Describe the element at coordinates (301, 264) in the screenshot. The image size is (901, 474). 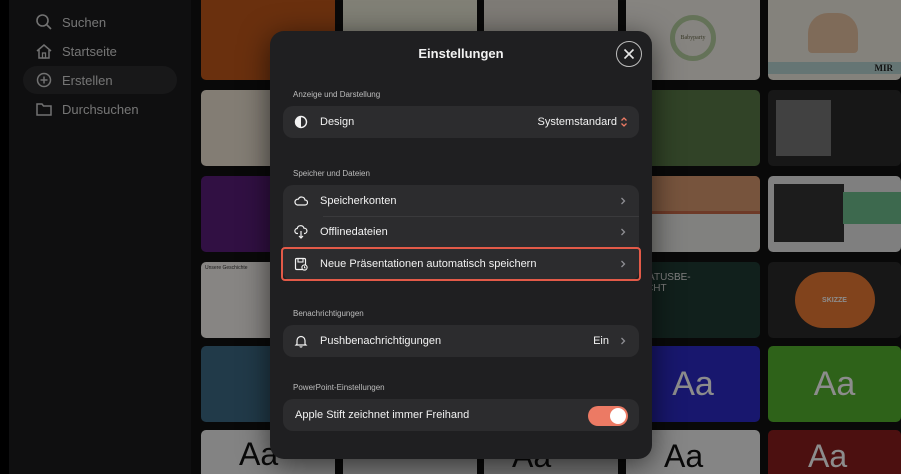
I see `autosave-icon` at that location.